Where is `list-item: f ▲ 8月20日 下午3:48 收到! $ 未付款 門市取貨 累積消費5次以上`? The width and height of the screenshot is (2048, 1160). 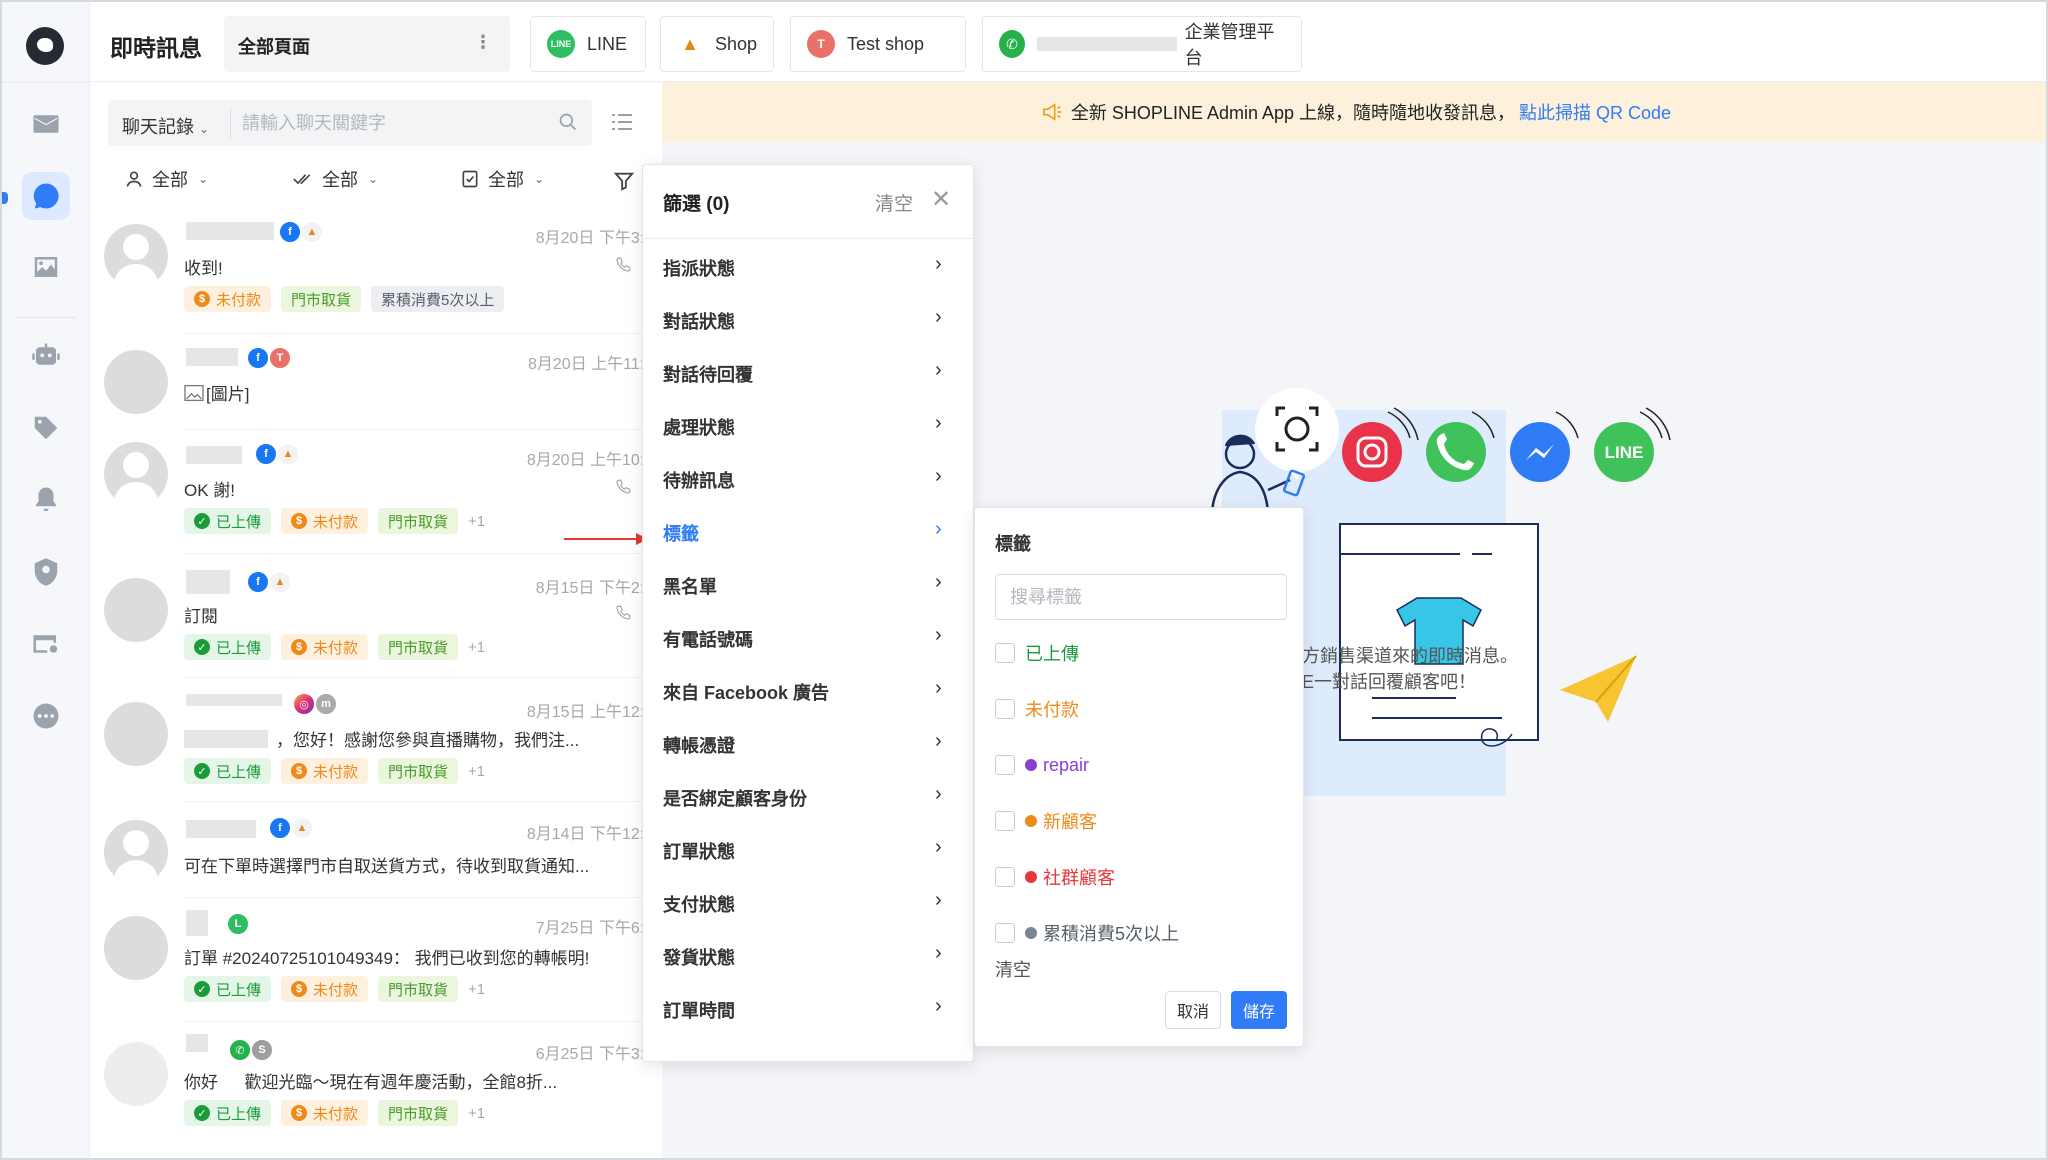
list-item: f ▲ 8月20日 下午3:48 收到! $ 未付款 門市取貨 累積消費5次以上 is located at coordinates (376, 272).